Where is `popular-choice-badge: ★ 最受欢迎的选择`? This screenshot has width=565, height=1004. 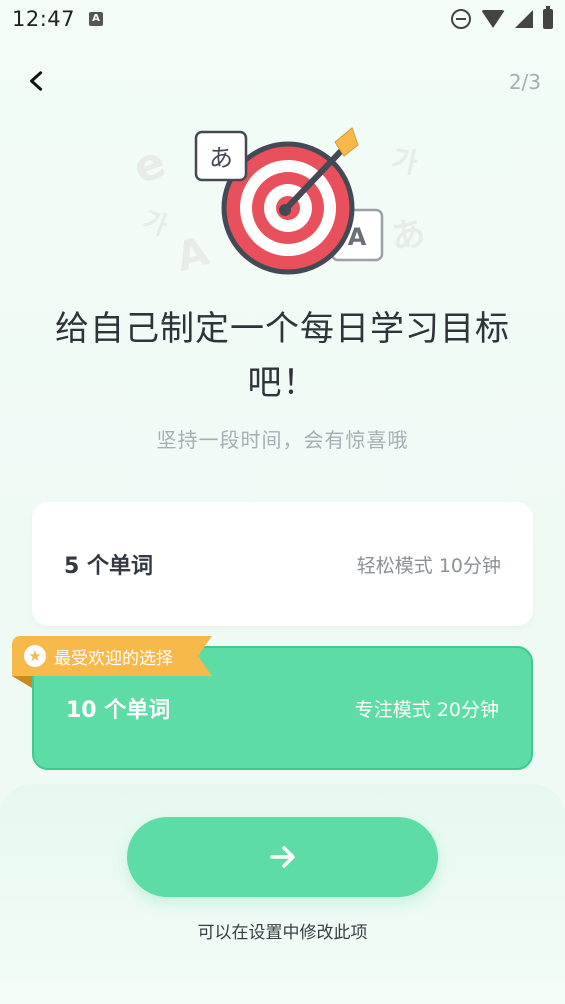 popular-choice-badge: ★ 最受欢迎的选择 is located at coordinates (112, 656).